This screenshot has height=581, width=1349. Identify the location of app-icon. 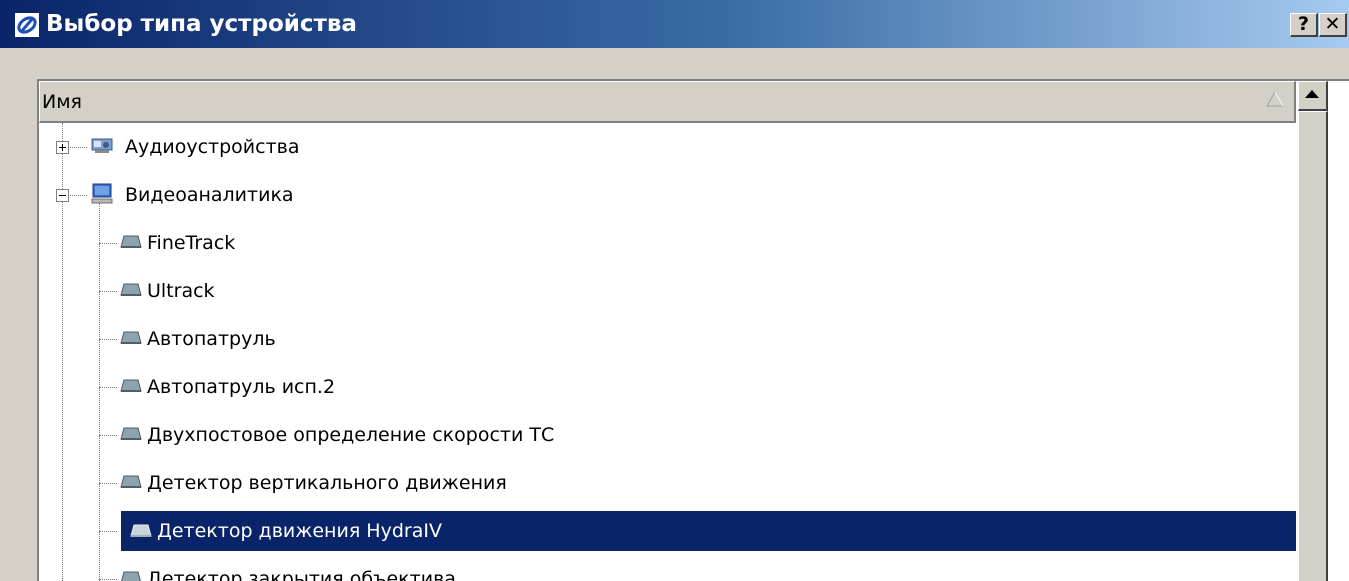
(27, 25).